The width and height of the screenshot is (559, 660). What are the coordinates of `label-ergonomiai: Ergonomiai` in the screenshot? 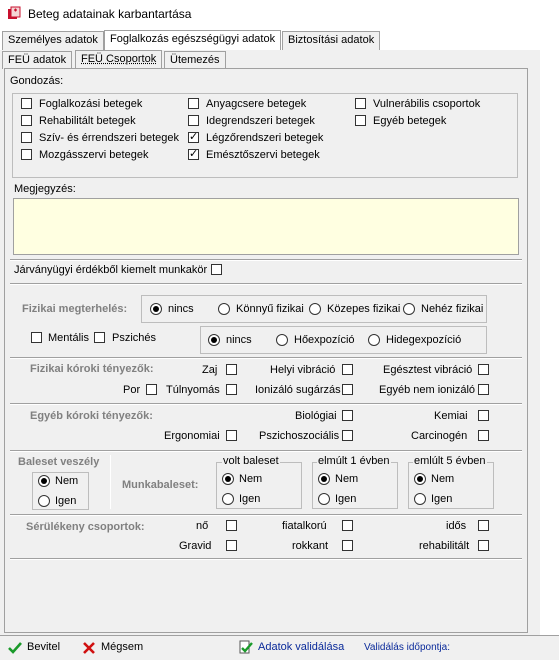 It's located at (192, 436).